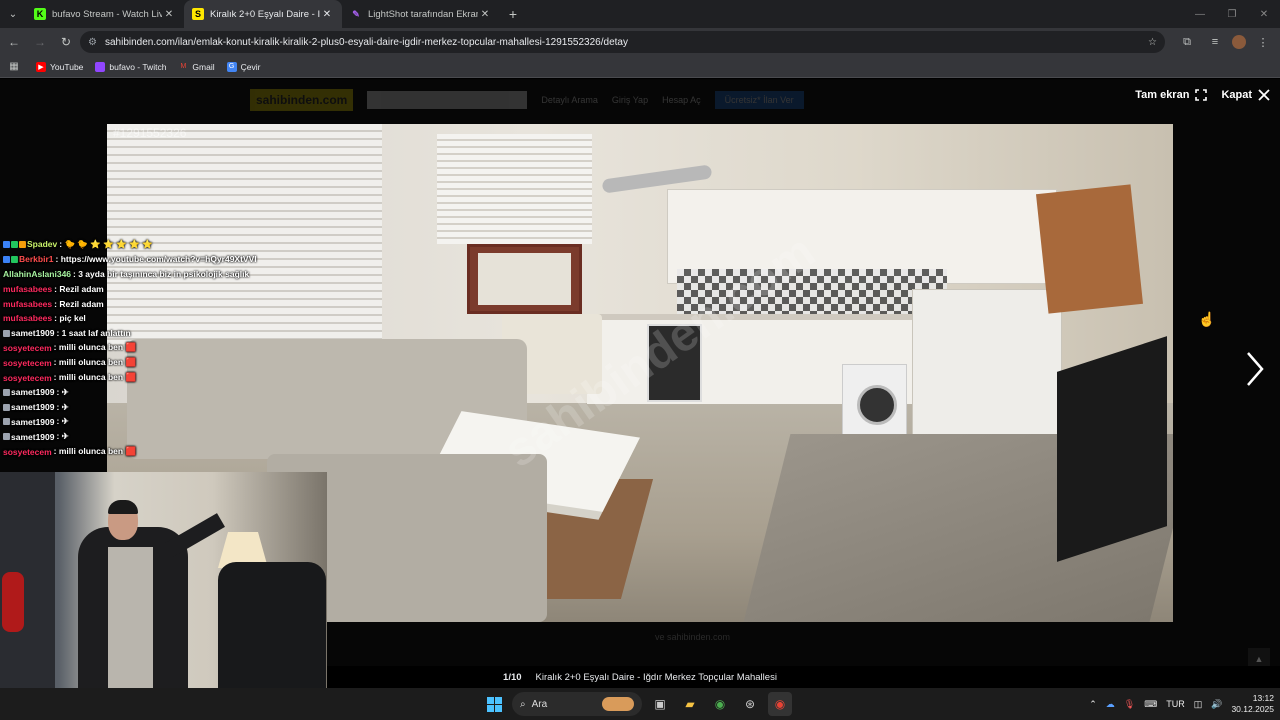  What do you see at coordinates (1239, 42) in the screenshot?
I see `profile-avatar` at bounding box center [1239, 42].